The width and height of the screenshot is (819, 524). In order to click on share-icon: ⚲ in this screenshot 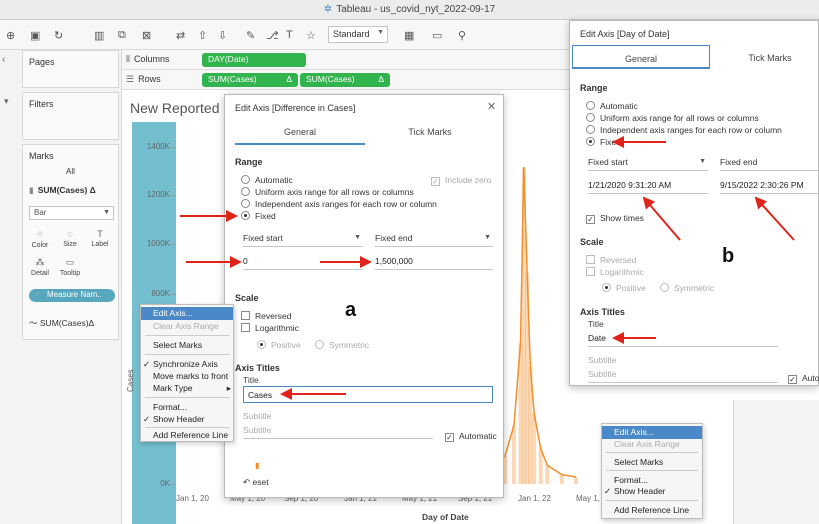, I will do `click(462, 35)`.